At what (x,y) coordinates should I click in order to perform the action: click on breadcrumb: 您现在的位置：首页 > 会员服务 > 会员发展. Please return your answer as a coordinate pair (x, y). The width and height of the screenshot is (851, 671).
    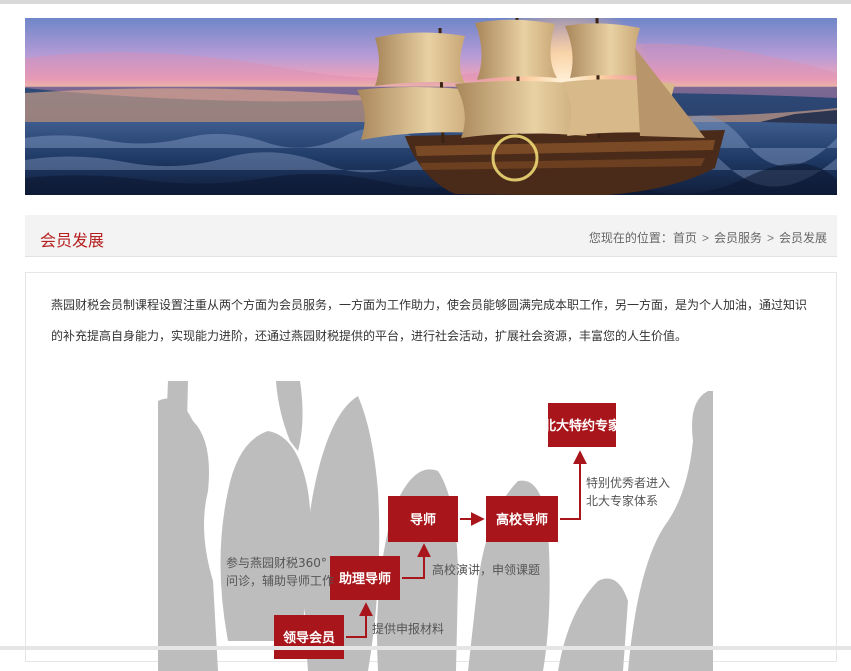
    Looking at the image, I should click on (708, 237).